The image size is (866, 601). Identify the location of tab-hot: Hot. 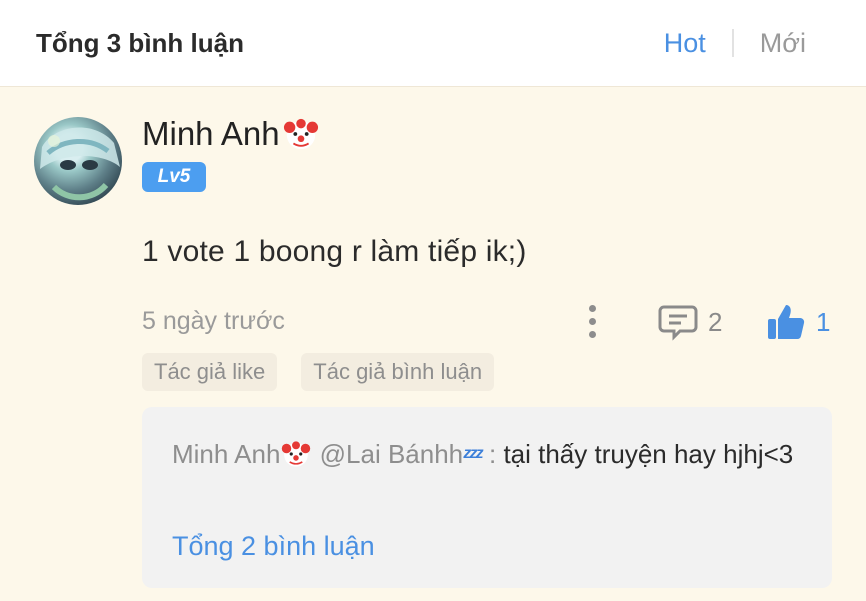
(685, 43).